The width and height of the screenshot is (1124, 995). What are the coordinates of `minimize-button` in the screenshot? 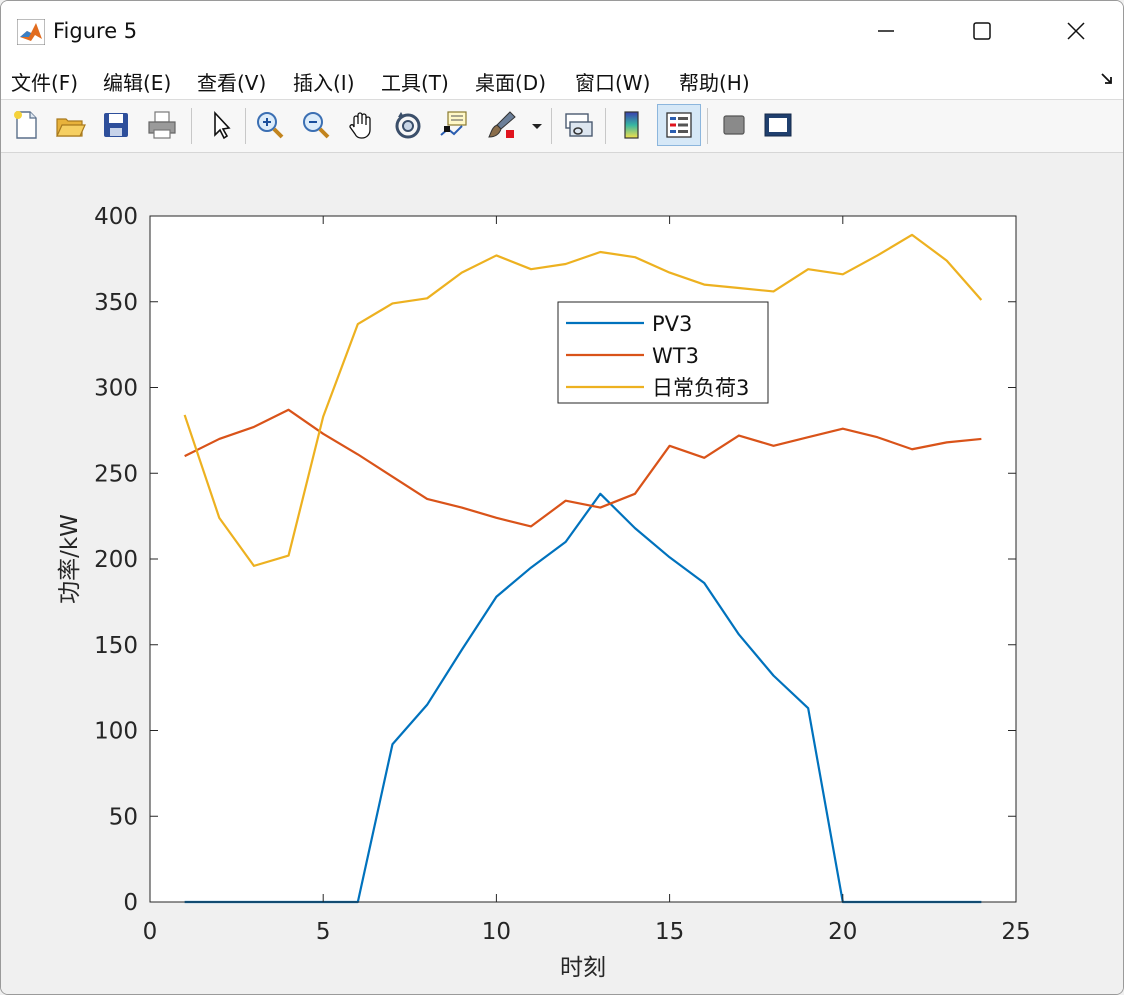 It's located at (886, 31).